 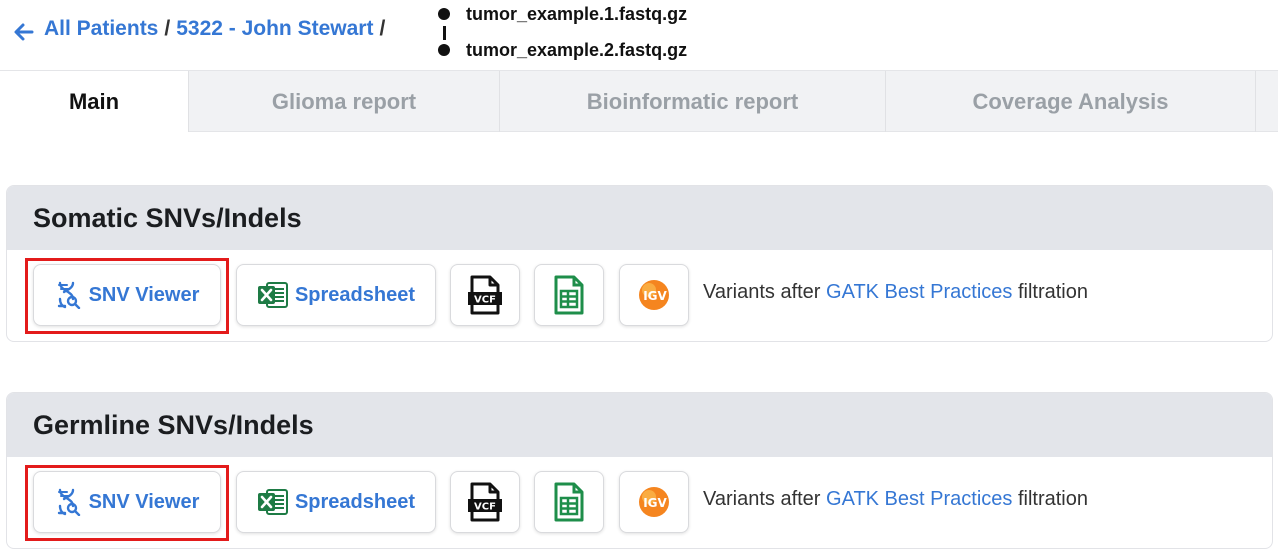 I want to click on tab-main: Main, so click(x=94, y=101).